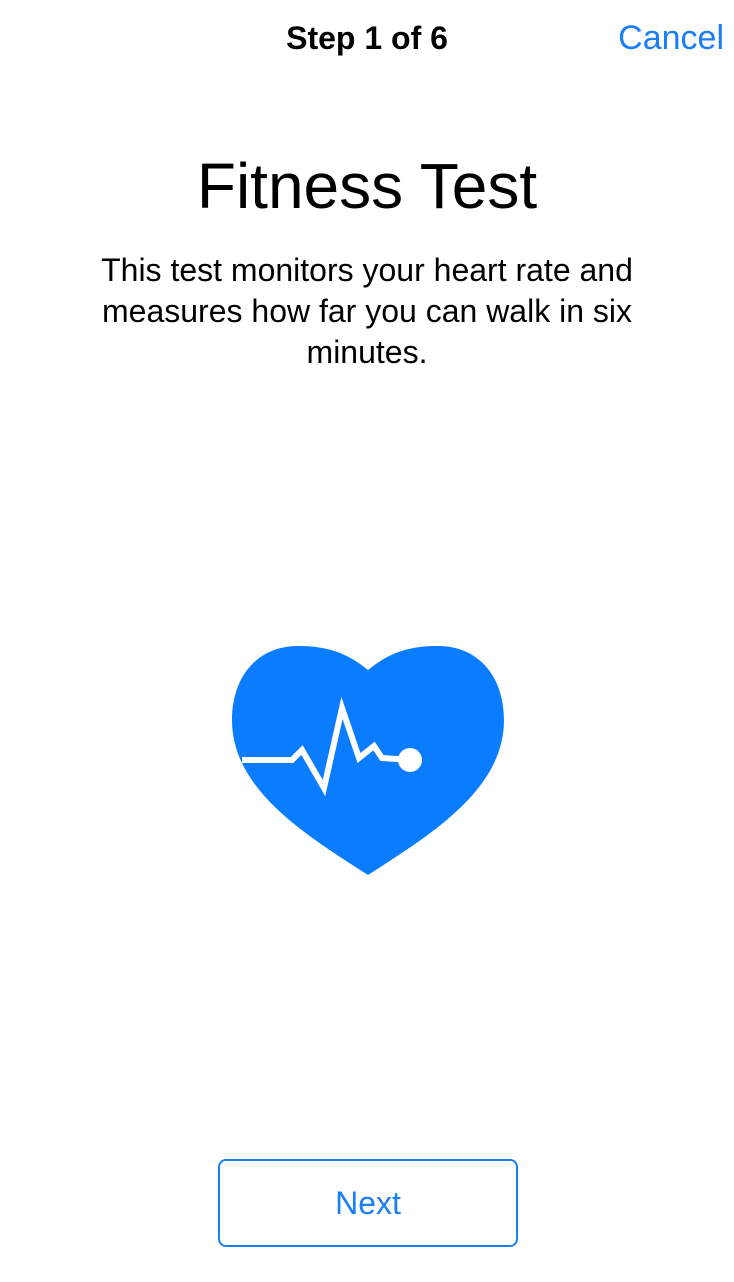  I want to click on heart-rate-icon, so click(368, 760).